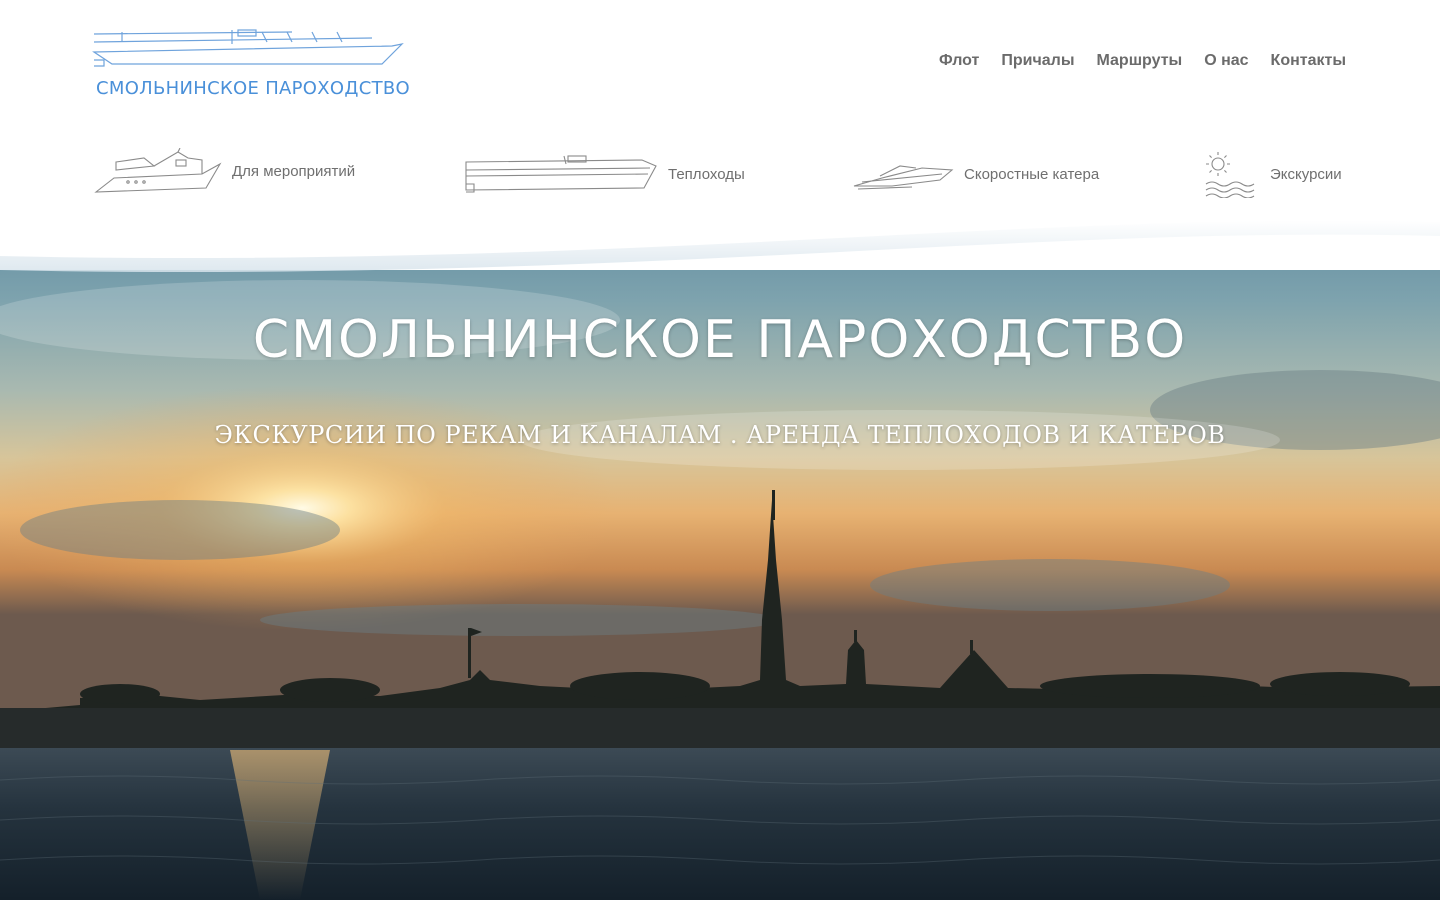 The height and width of the screenshot is (900, 1440). Describe the element at coordinates (1037, 61) in the screenshot. I see `nav-item-piers: Причалы` at that location.